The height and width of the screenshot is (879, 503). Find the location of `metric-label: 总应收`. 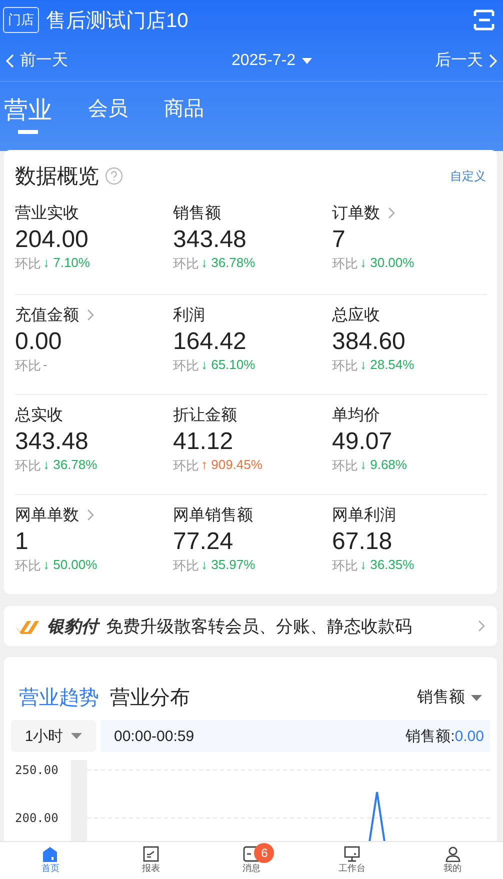

metric-label: 总应收 is located at coordinates (356, 316).